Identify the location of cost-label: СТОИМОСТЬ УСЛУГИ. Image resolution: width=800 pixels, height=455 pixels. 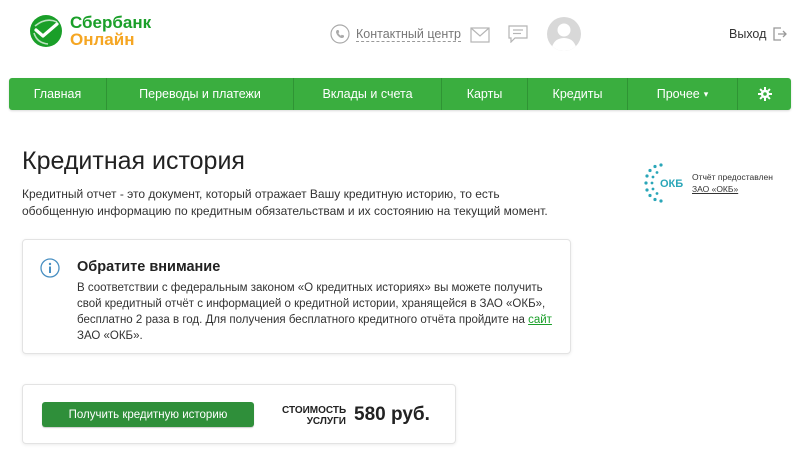
(314, 416).